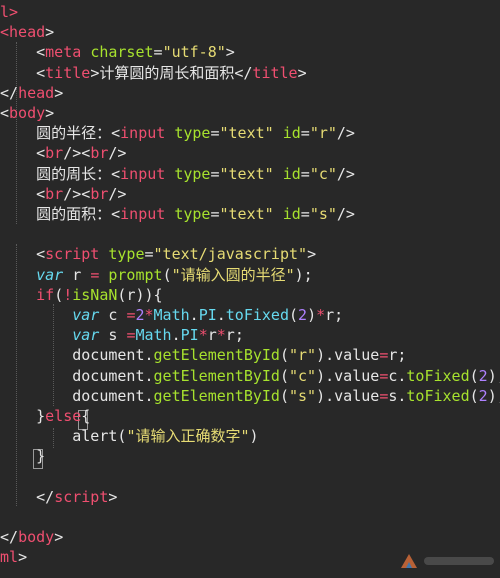  What do you see at coordinates (81, 295) in the screenshot?
I see `code-line: if(!isNaN(r)){` at bounding box center [81, 295].